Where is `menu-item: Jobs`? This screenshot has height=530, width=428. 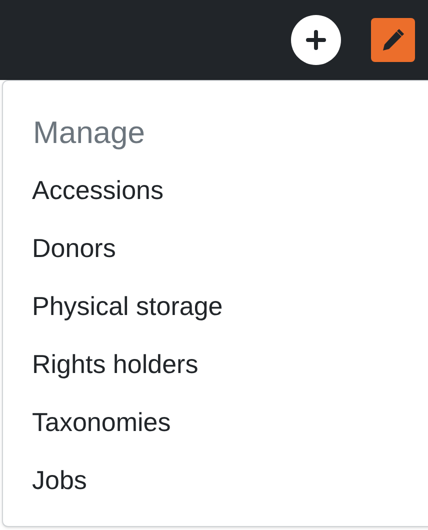
menu-item: Jobs is located at coordinates (215, 480).